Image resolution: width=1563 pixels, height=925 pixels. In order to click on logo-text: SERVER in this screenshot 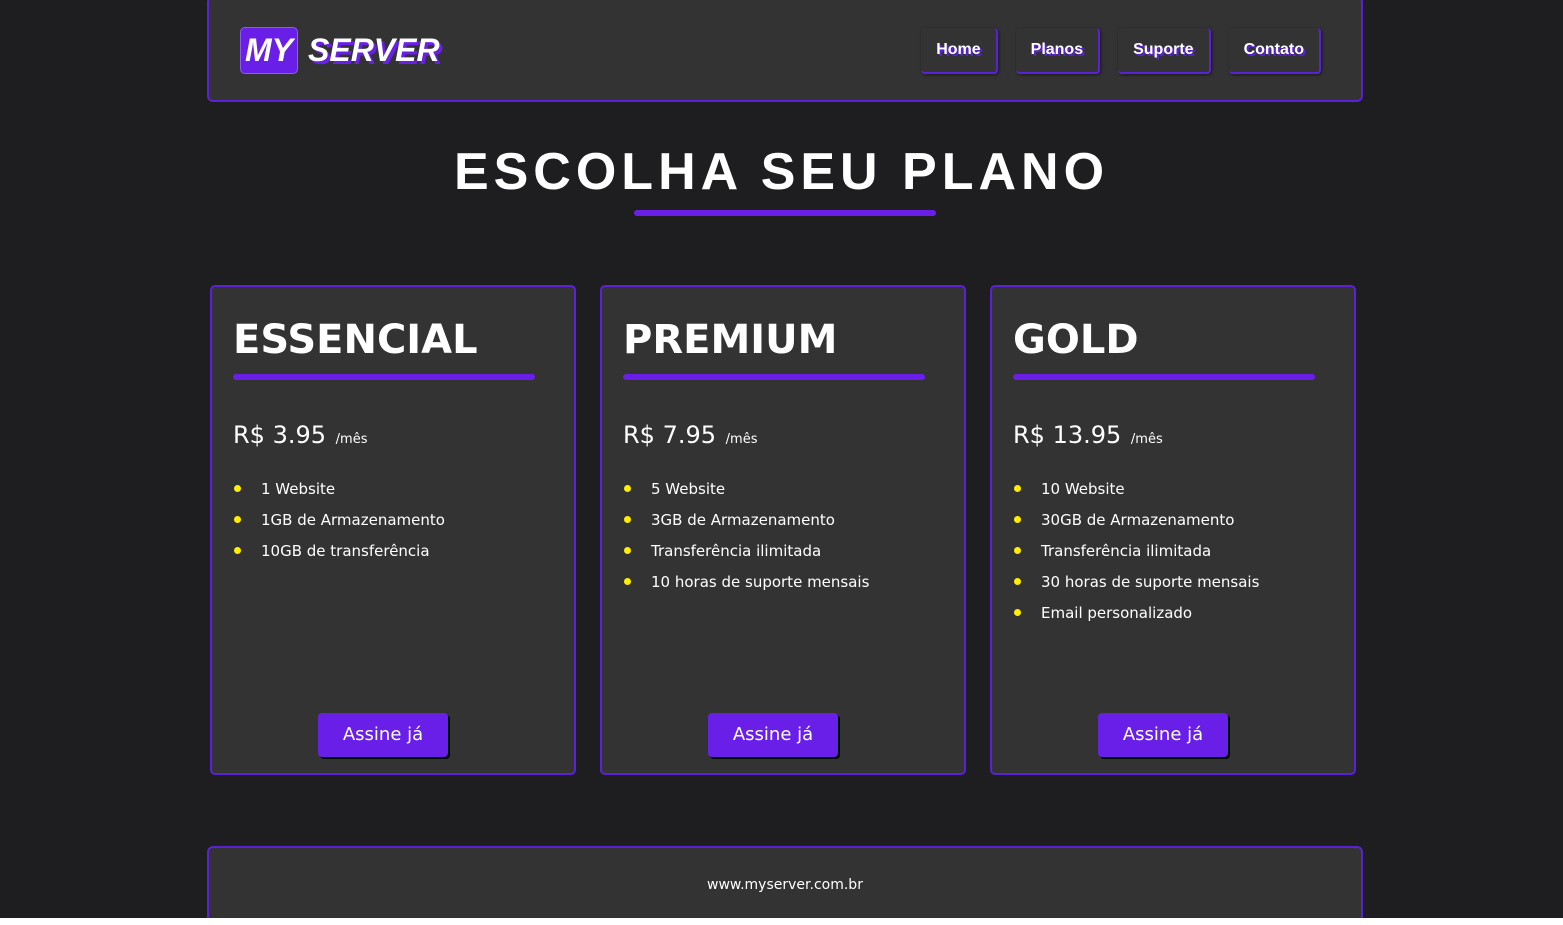, I will do `click(374, 50)`.